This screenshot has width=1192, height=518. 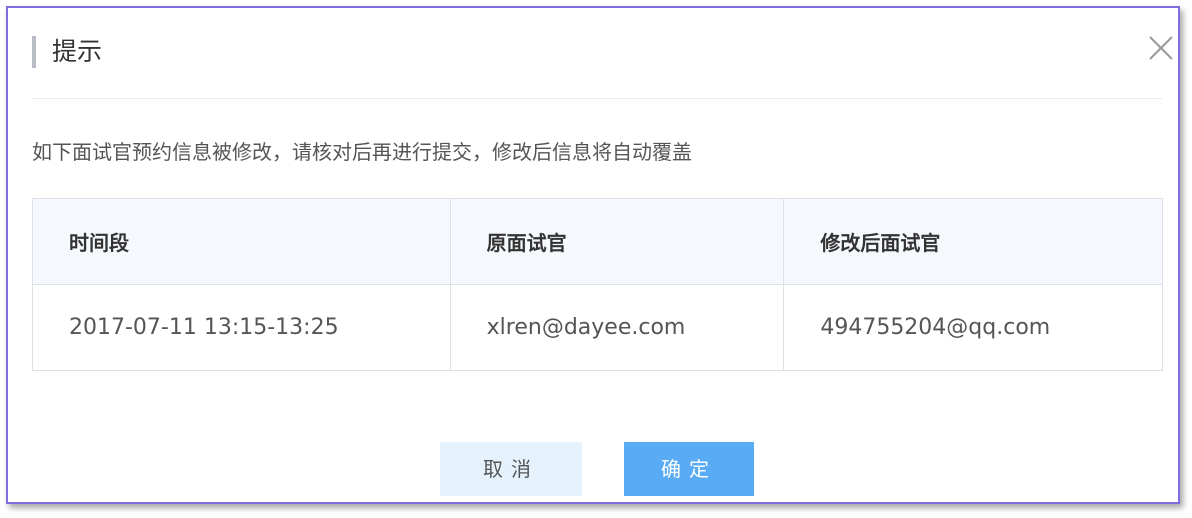 What do you see at coordinates (511, 469) in the screenshot?
I see `cancel-button: 取消` at bounding box center [511, 469].